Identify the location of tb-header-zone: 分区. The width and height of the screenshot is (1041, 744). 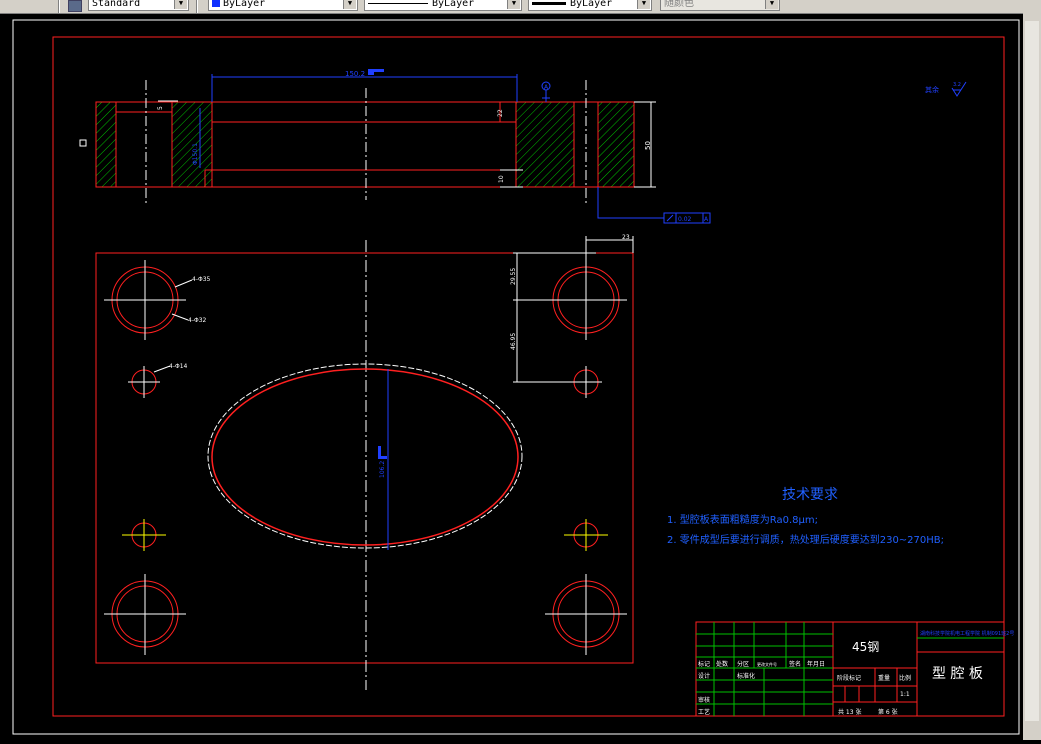
(743, 664).